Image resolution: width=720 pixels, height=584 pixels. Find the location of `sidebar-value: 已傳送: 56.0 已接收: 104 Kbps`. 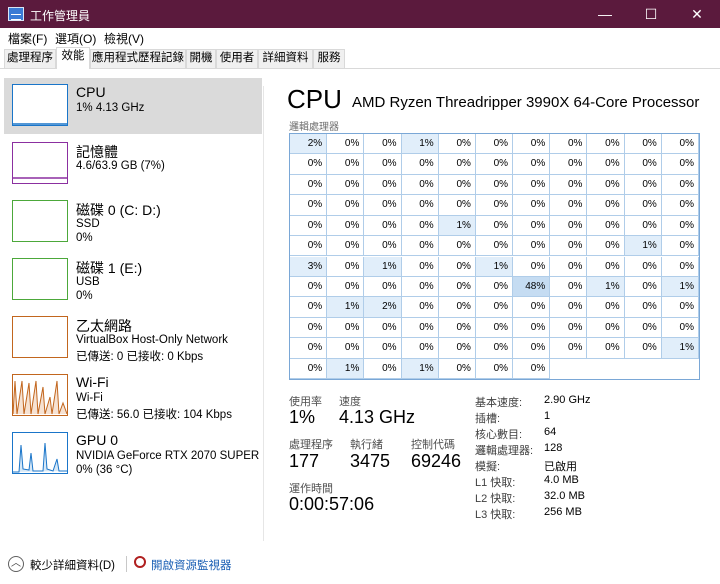

sidebar-value: 已傳送: 56.0 已接收: 104 Kbps is located at coordinates (154, 415).